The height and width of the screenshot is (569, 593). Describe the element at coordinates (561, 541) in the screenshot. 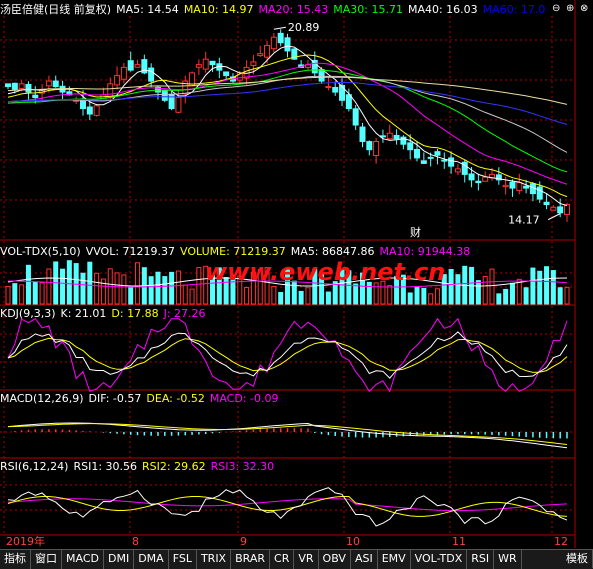

I see `month-label: 12` at that location.